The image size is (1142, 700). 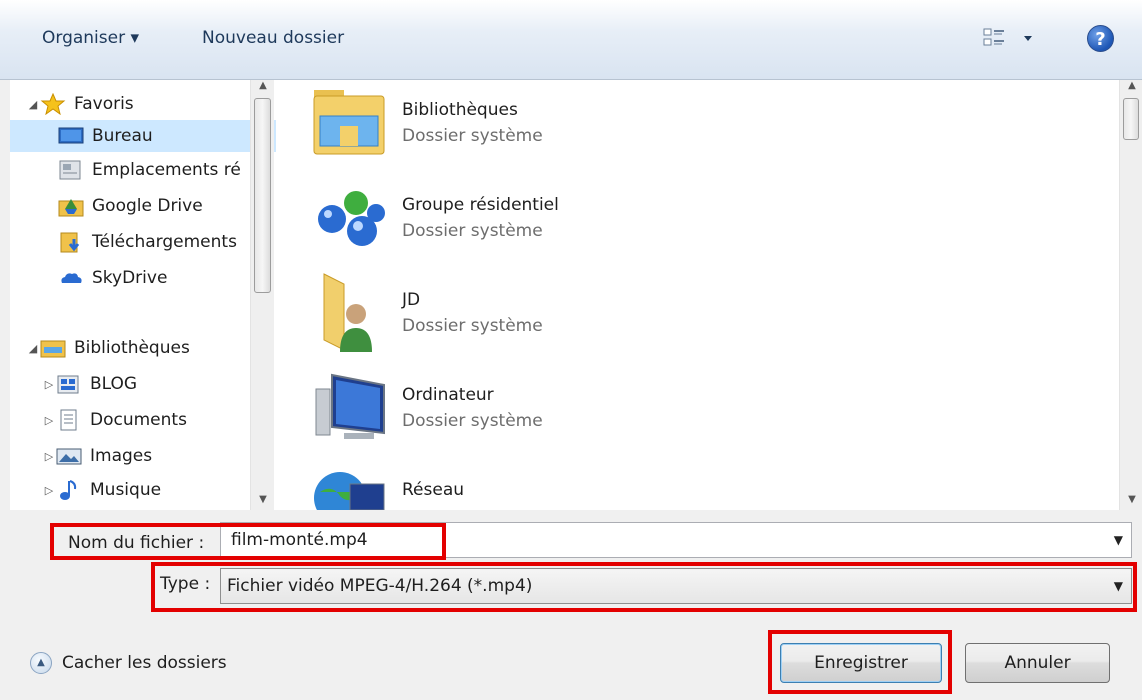 I want to click on filename-input: film-monté.mp4 ▼, so click(x=676, y=540).